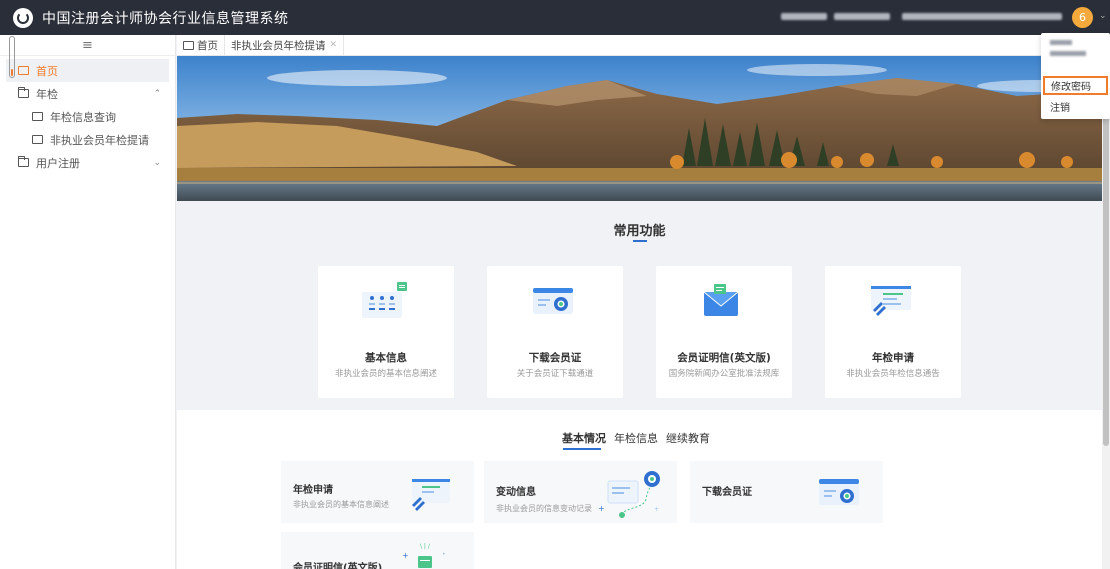 This screenshot has width=1110, height=569. Describe the element at coordinates (639, 231) in the screenshot. I see `section-title: 常用功能` at that location.